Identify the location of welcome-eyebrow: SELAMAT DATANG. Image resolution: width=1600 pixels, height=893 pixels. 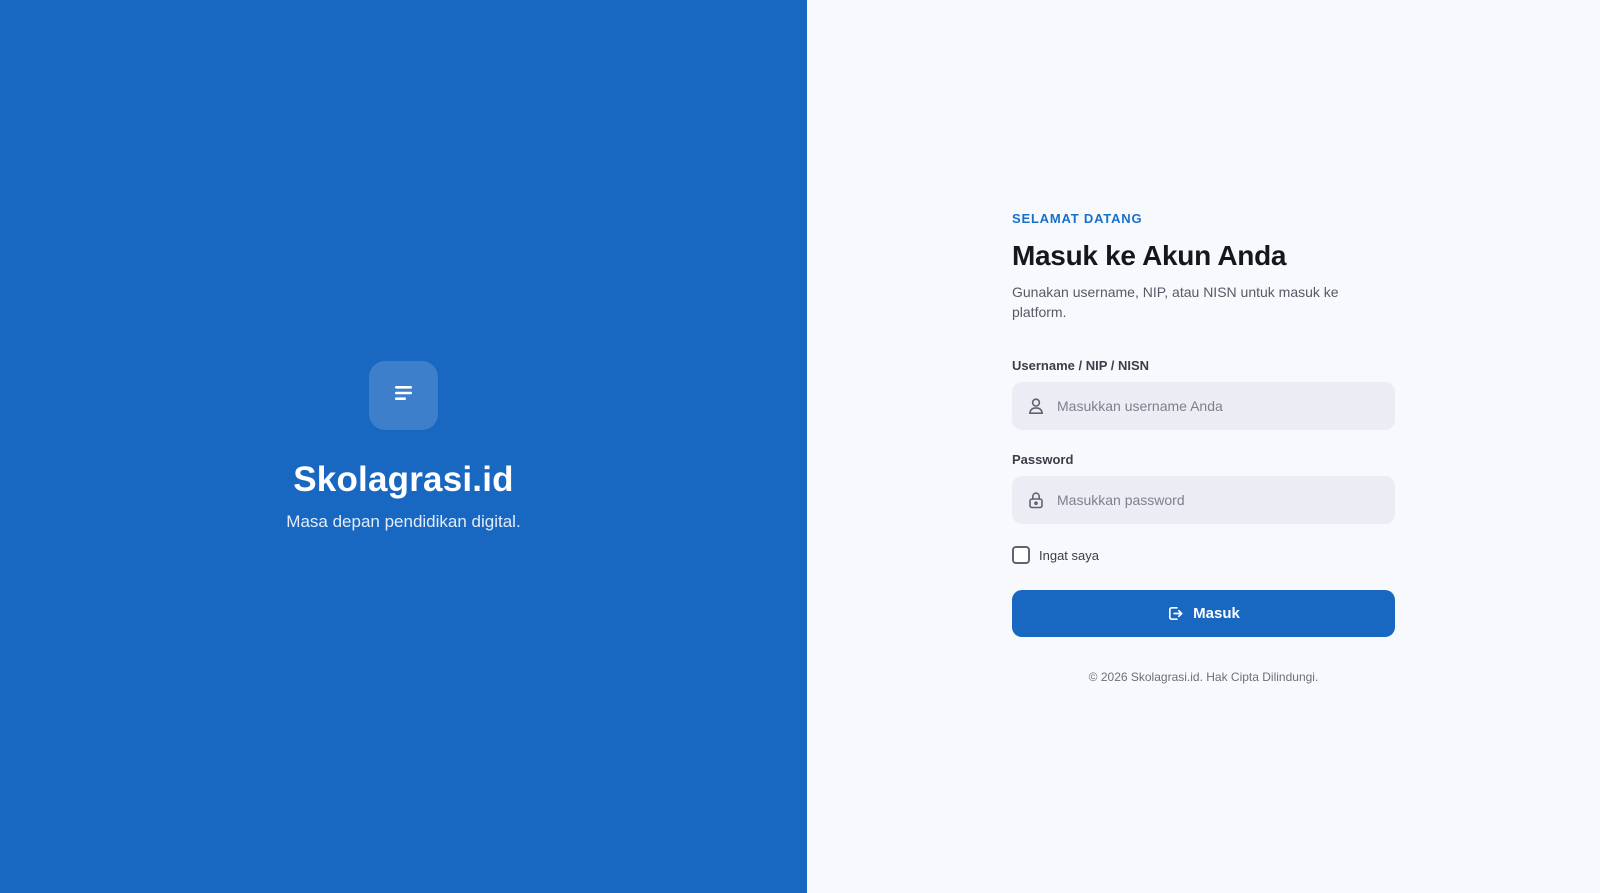
(1077, 218).